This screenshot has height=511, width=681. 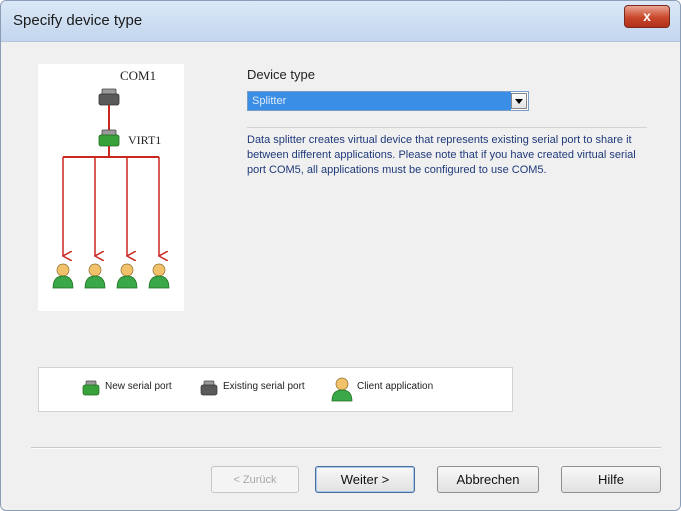 I want to click on virtual-port-icon, so click(x=109, y=138).